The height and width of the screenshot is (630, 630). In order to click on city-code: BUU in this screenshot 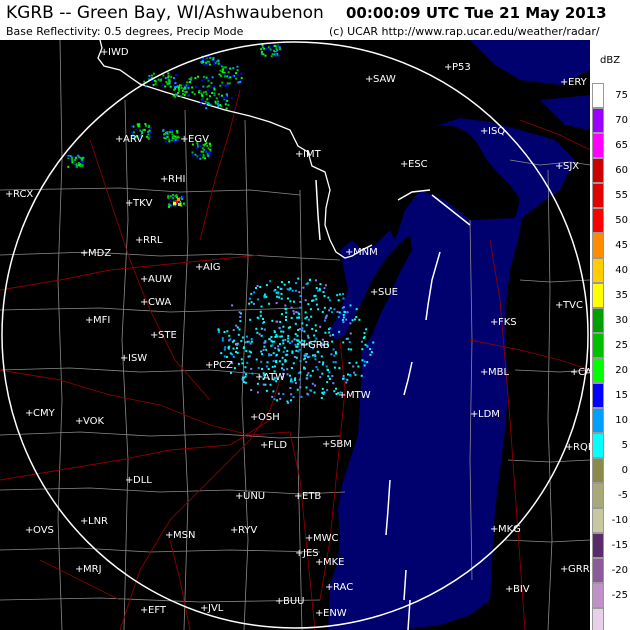, I will do `click(294, 601)`.